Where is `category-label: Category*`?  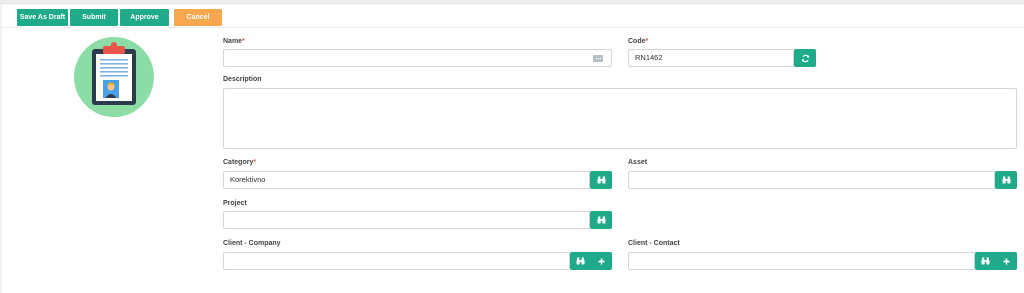
category-label: Category* is located at coordinates (239, 162).